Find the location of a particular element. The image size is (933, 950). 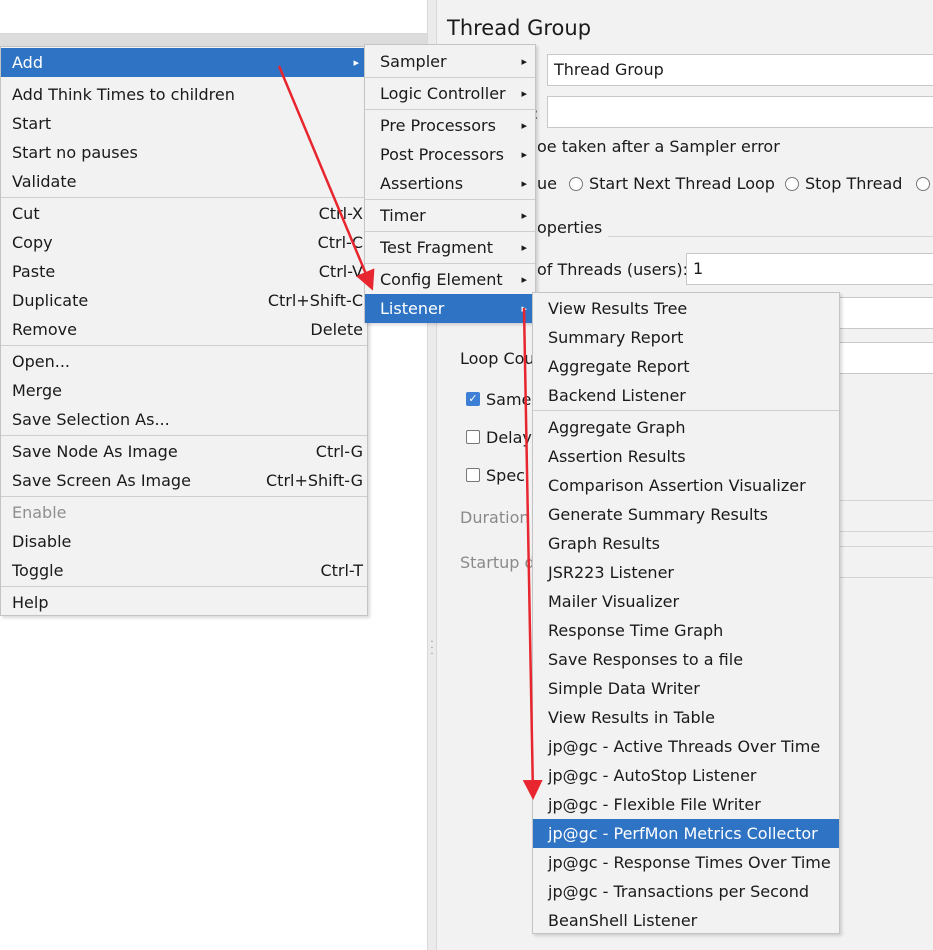

menu-item-sampler: Sampler ▸ is located at coordinates (450, 61).